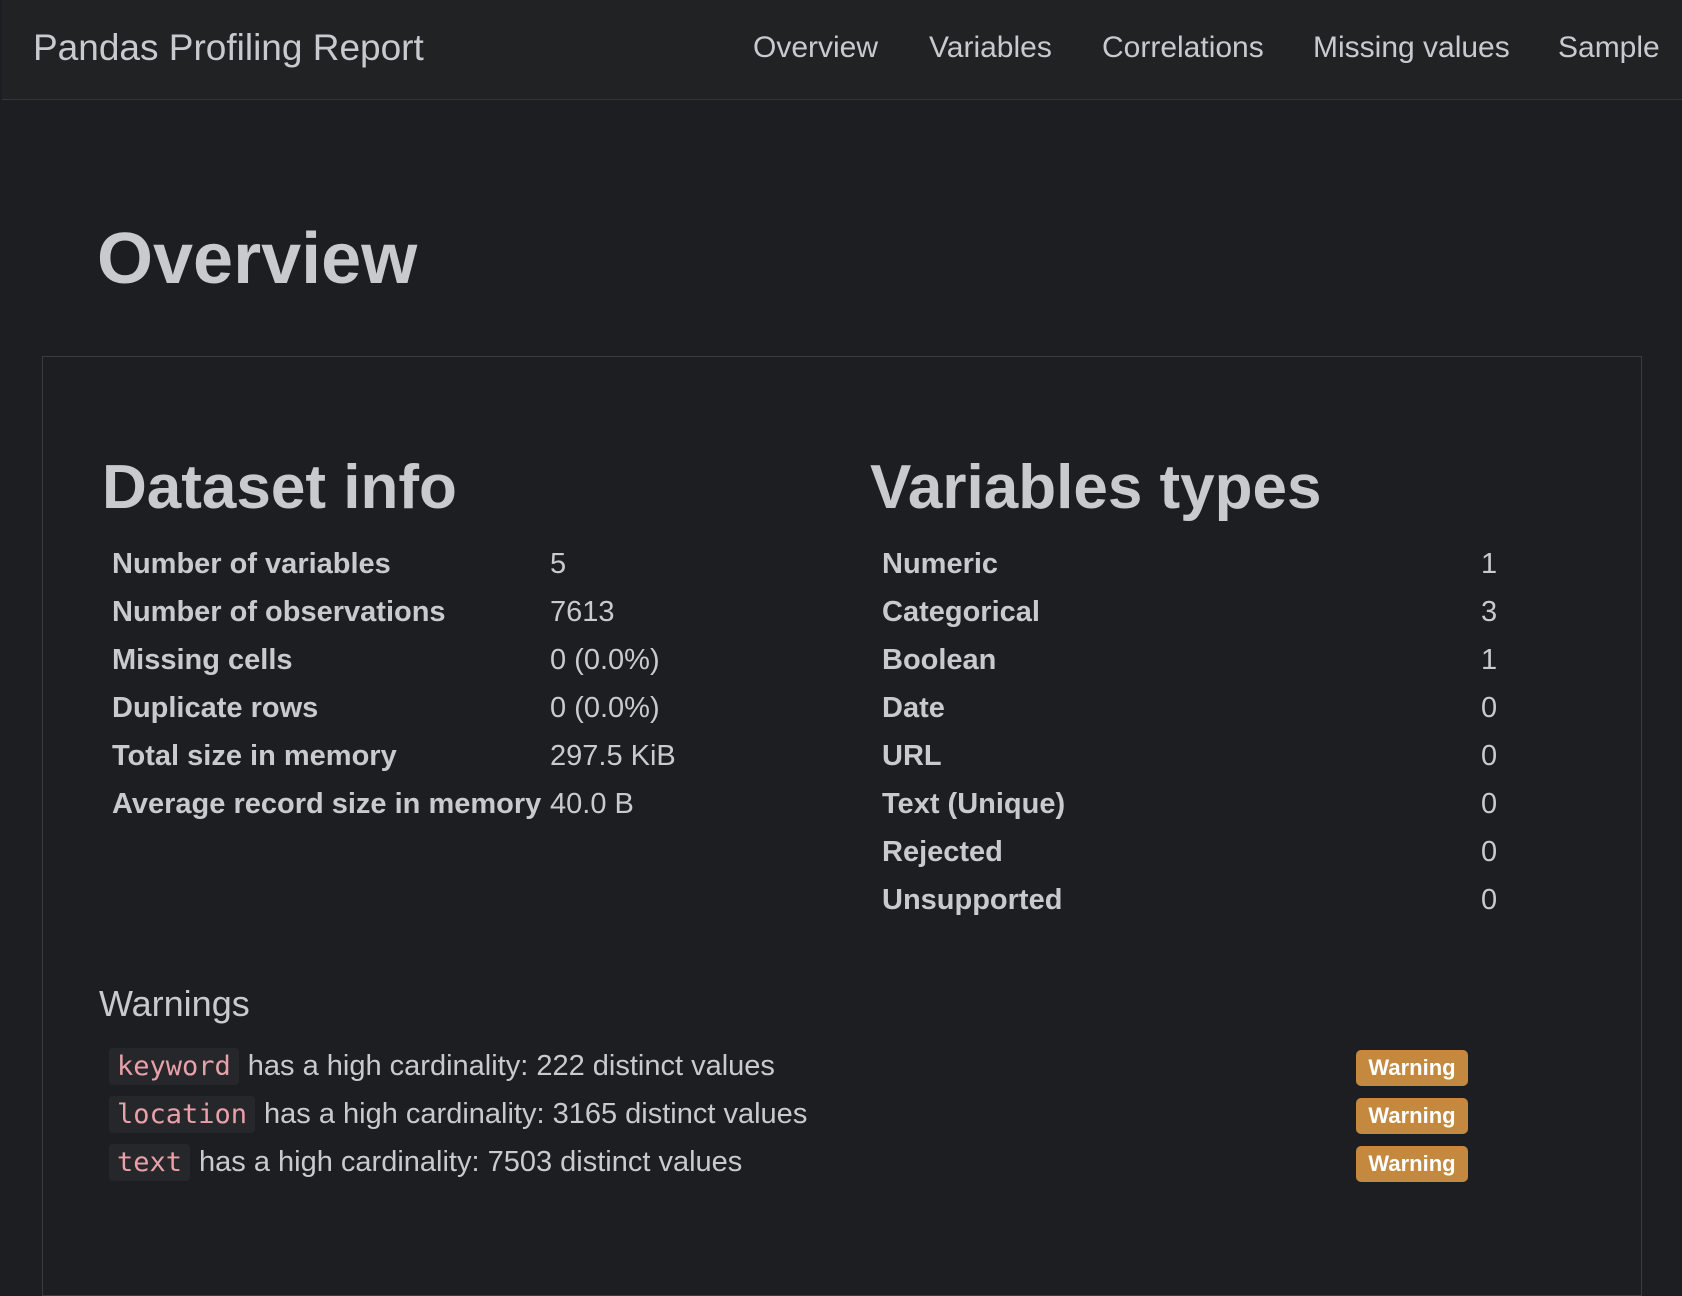  I want to click on variable-type-label: URL, so click(912, 756).